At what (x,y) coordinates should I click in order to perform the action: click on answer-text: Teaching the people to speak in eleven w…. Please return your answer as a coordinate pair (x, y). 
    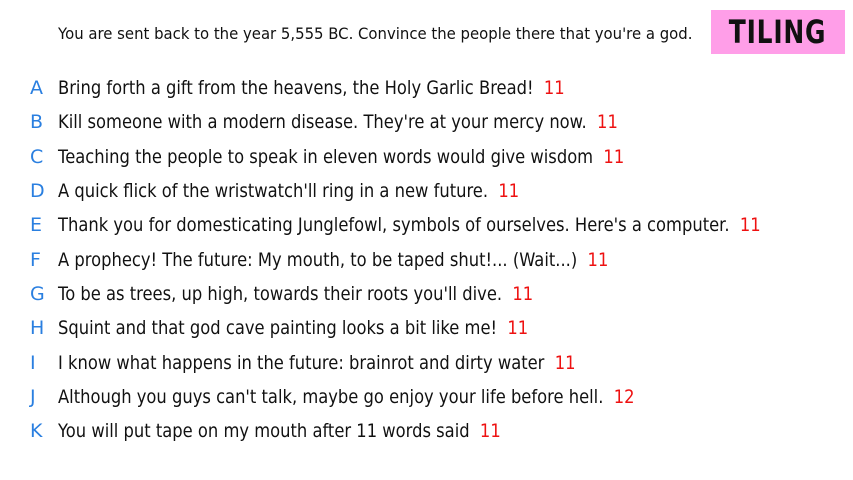
    Looking at the image, I should click on (326, 156).